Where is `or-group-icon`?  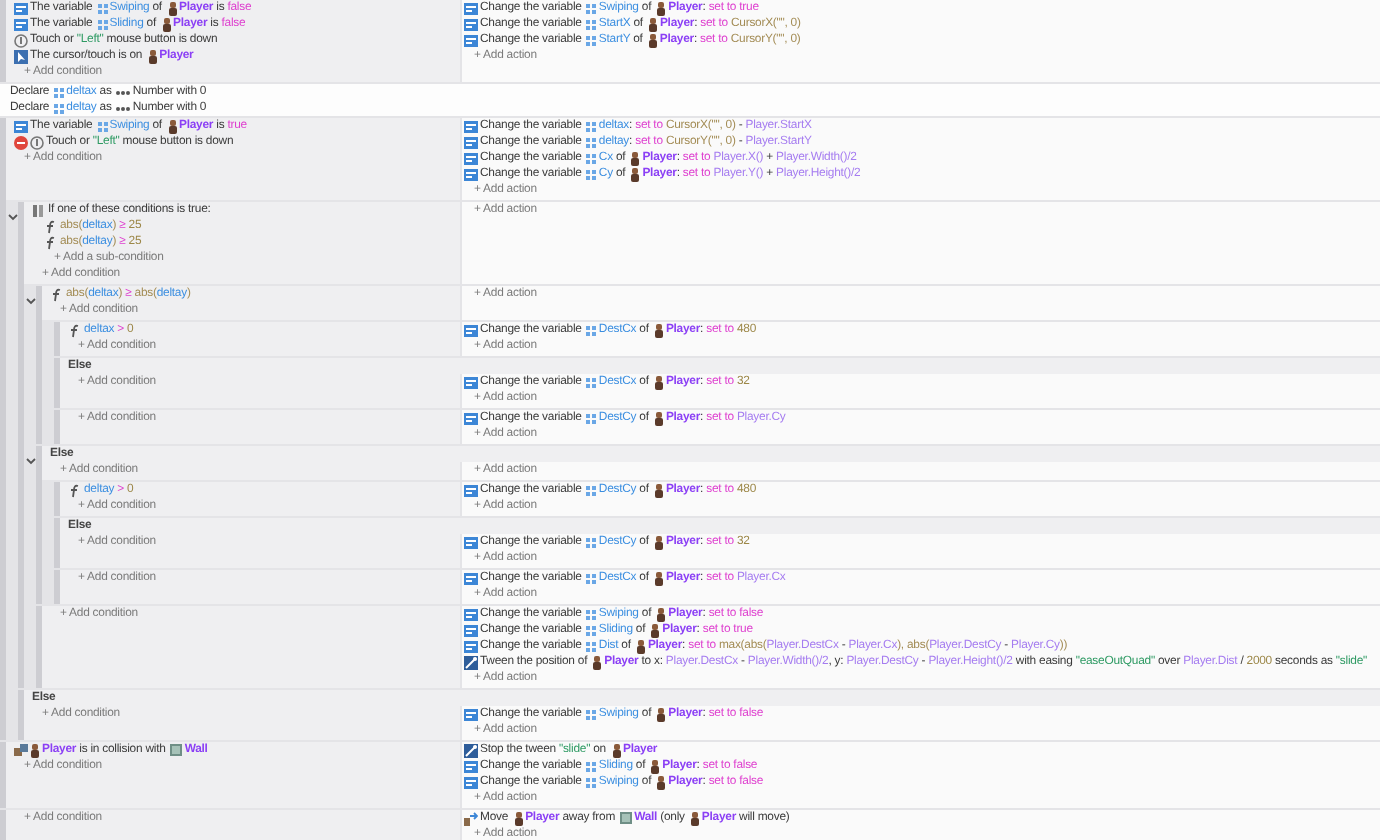
or-group-icon is located at coordinates (39, 210).